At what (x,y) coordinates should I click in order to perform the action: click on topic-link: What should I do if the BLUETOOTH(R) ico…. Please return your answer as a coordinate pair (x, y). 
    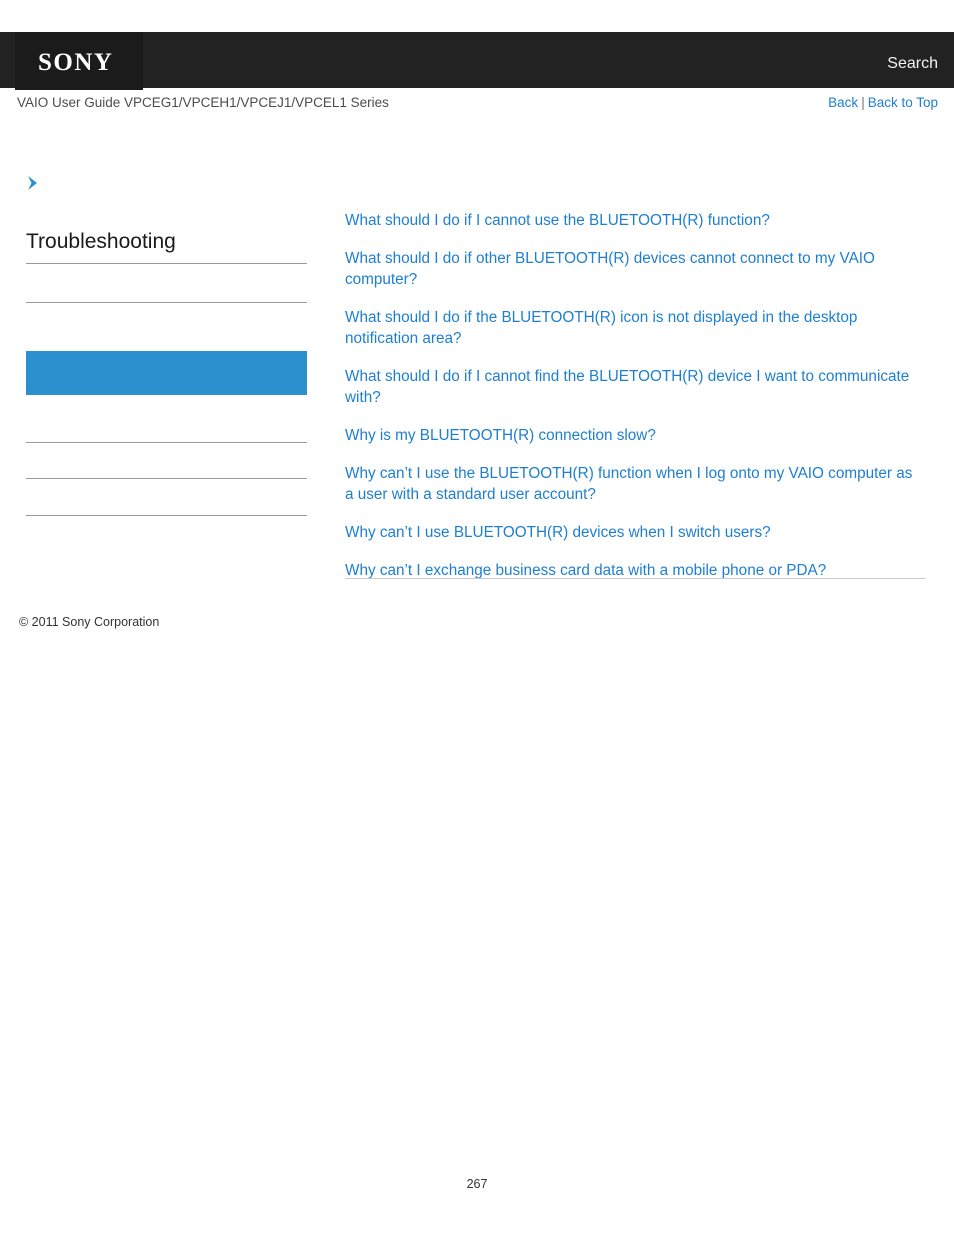
    Looking at the image, I should click on (635, 328).